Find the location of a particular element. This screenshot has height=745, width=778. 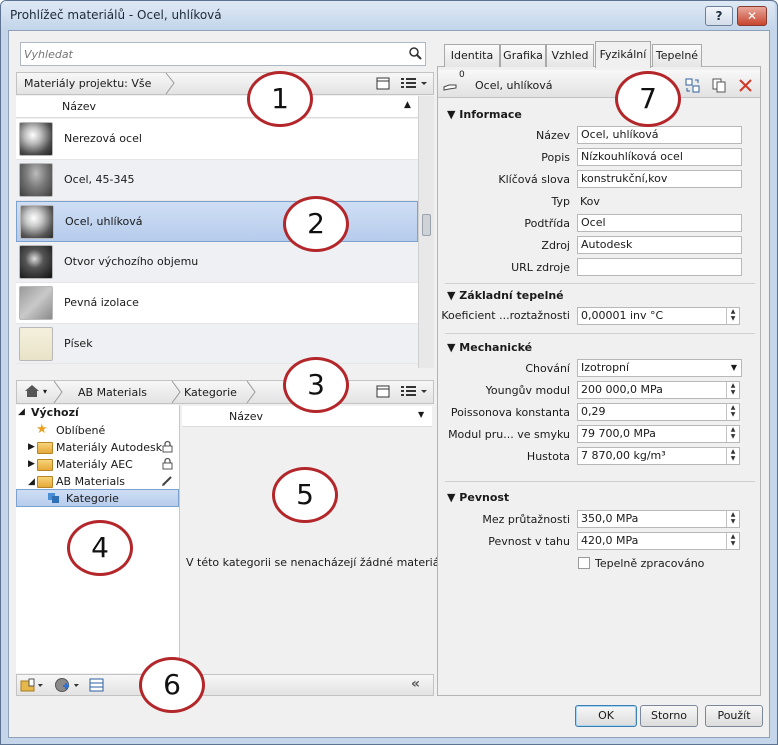

tab-fyzikalni: Fyzikální is located at coordinates (623, 54).